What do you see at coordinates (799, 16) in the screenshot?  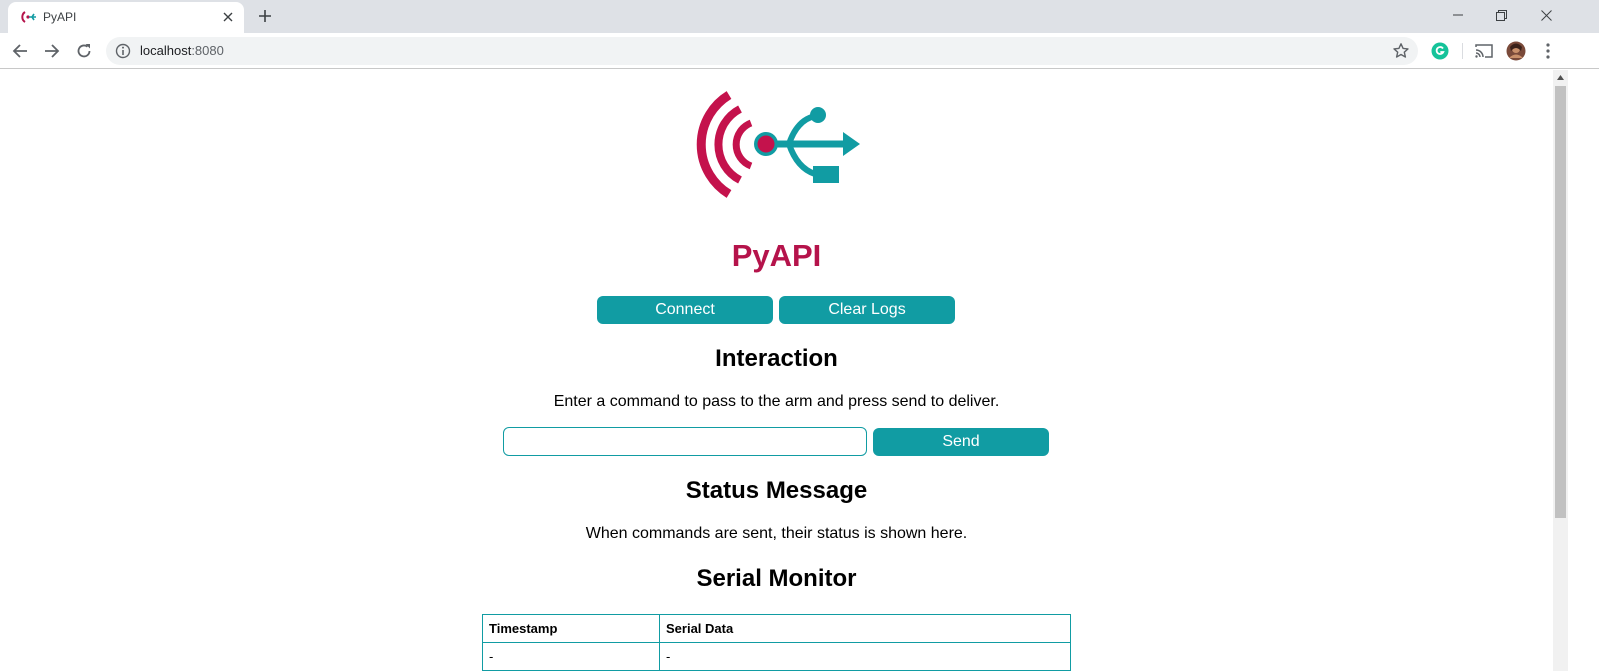 I see `browser-tab-bar: PyAPI` at bounding box center [799, 16].